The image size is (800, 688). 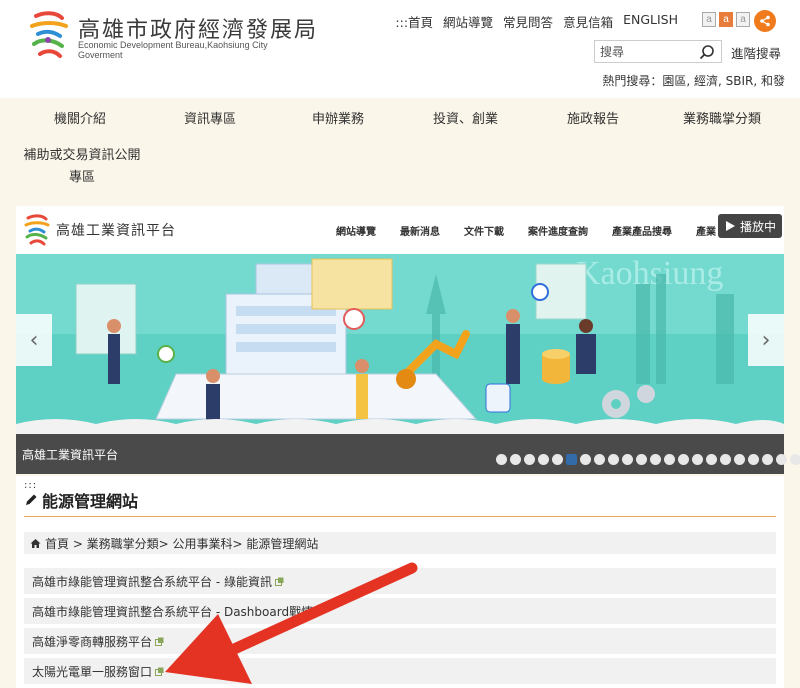 I want to click on link-label: 高雄淨零商轉服務平台, so click(x=92, y=641).